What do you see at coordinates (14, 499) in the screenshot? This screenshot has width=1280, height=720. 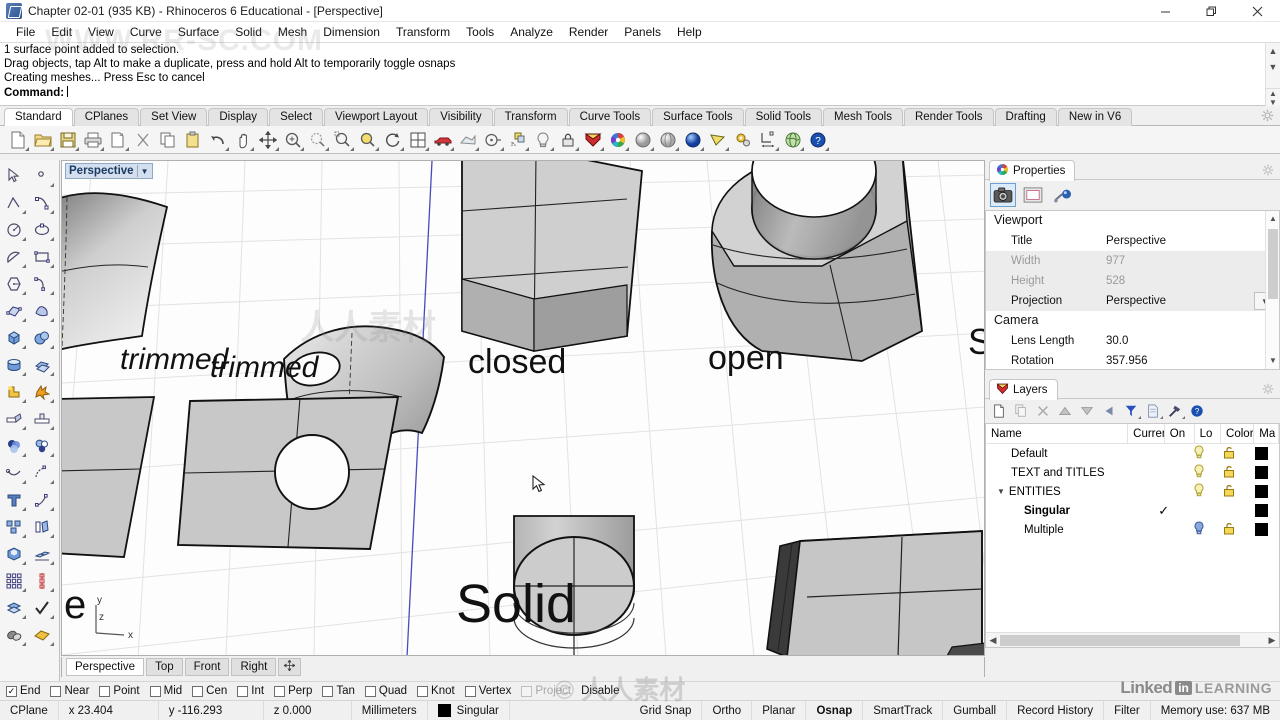 I see `text-icon` at bounding box center [14, 499].